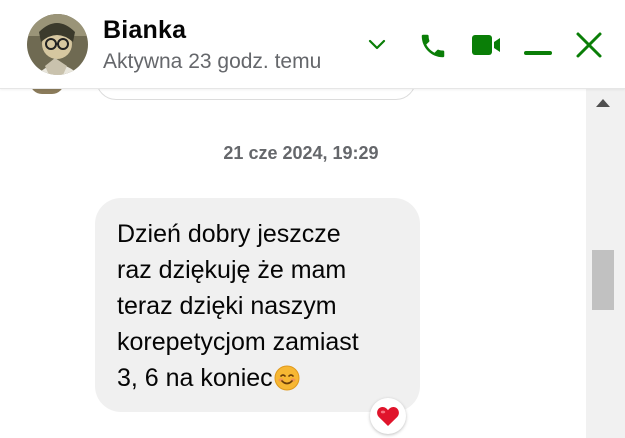 This screenshot has width=625, height=438. Describe the element at coordinates (212, 61) in the screenshot. I see `contact-status: Aktywna 23 godz. temu` at that location.